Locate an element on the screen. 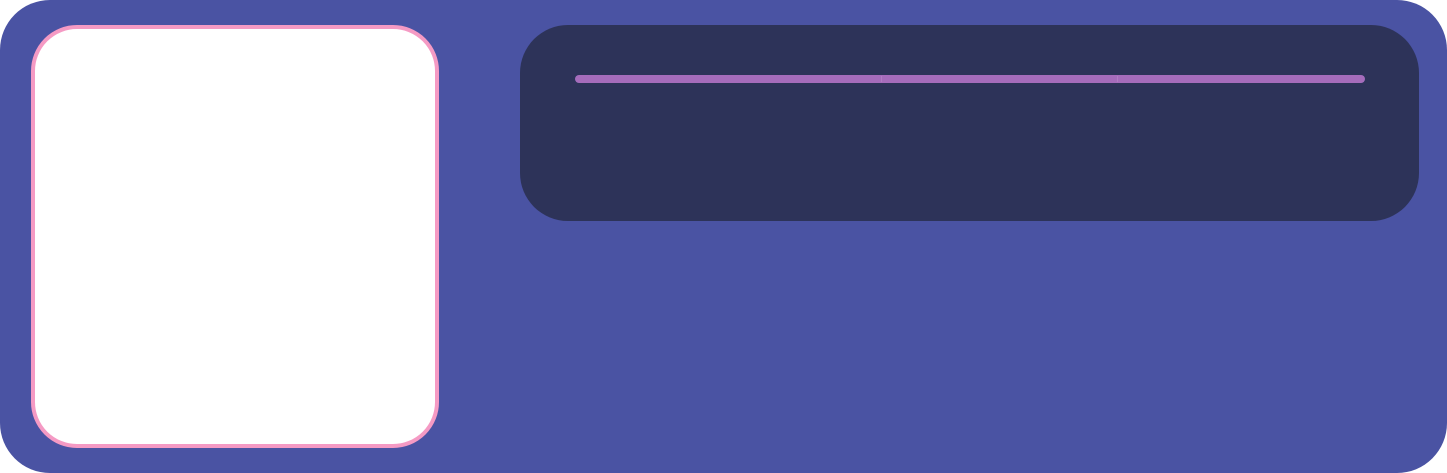  progress-bar is located at coordinates (970, 79).